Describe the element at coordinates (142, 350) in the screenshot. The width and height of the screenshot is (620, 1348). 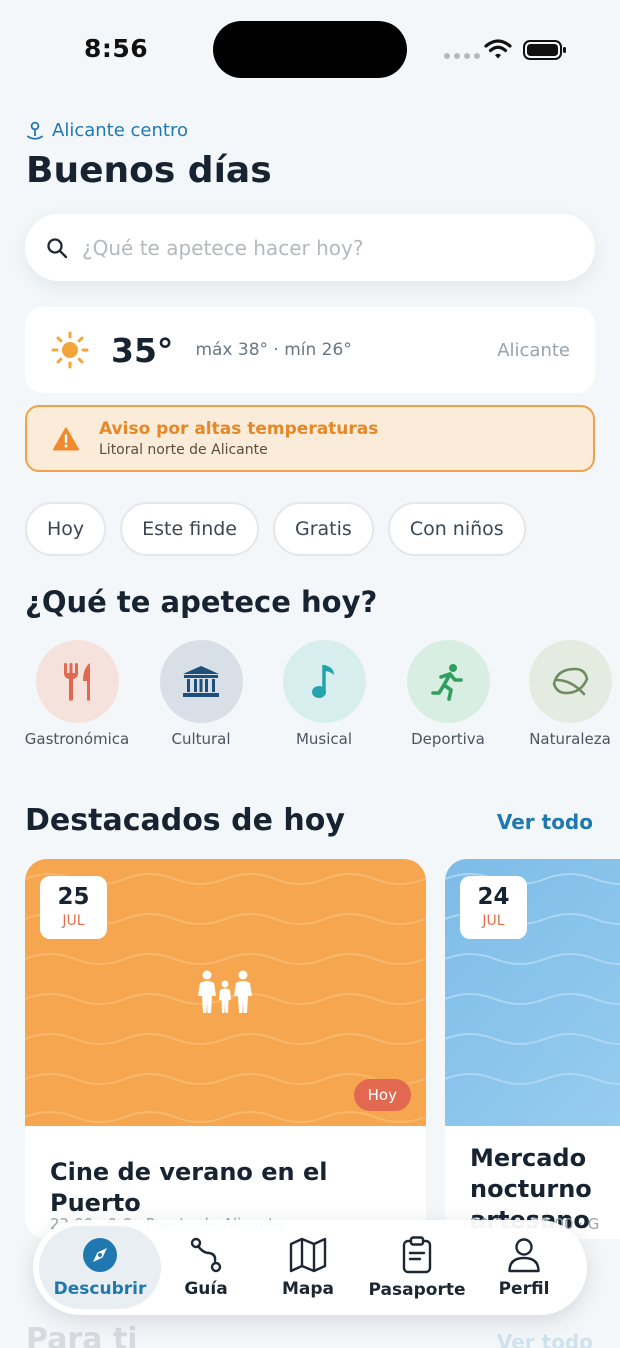
I see `temperature: 35°` at that location.